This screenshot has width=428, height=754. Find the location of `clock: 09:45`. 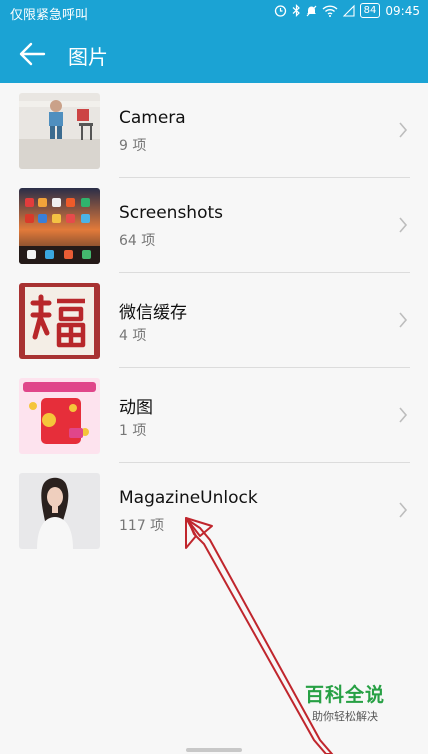

clock: 09:45 is located at coordinates (402, 10).